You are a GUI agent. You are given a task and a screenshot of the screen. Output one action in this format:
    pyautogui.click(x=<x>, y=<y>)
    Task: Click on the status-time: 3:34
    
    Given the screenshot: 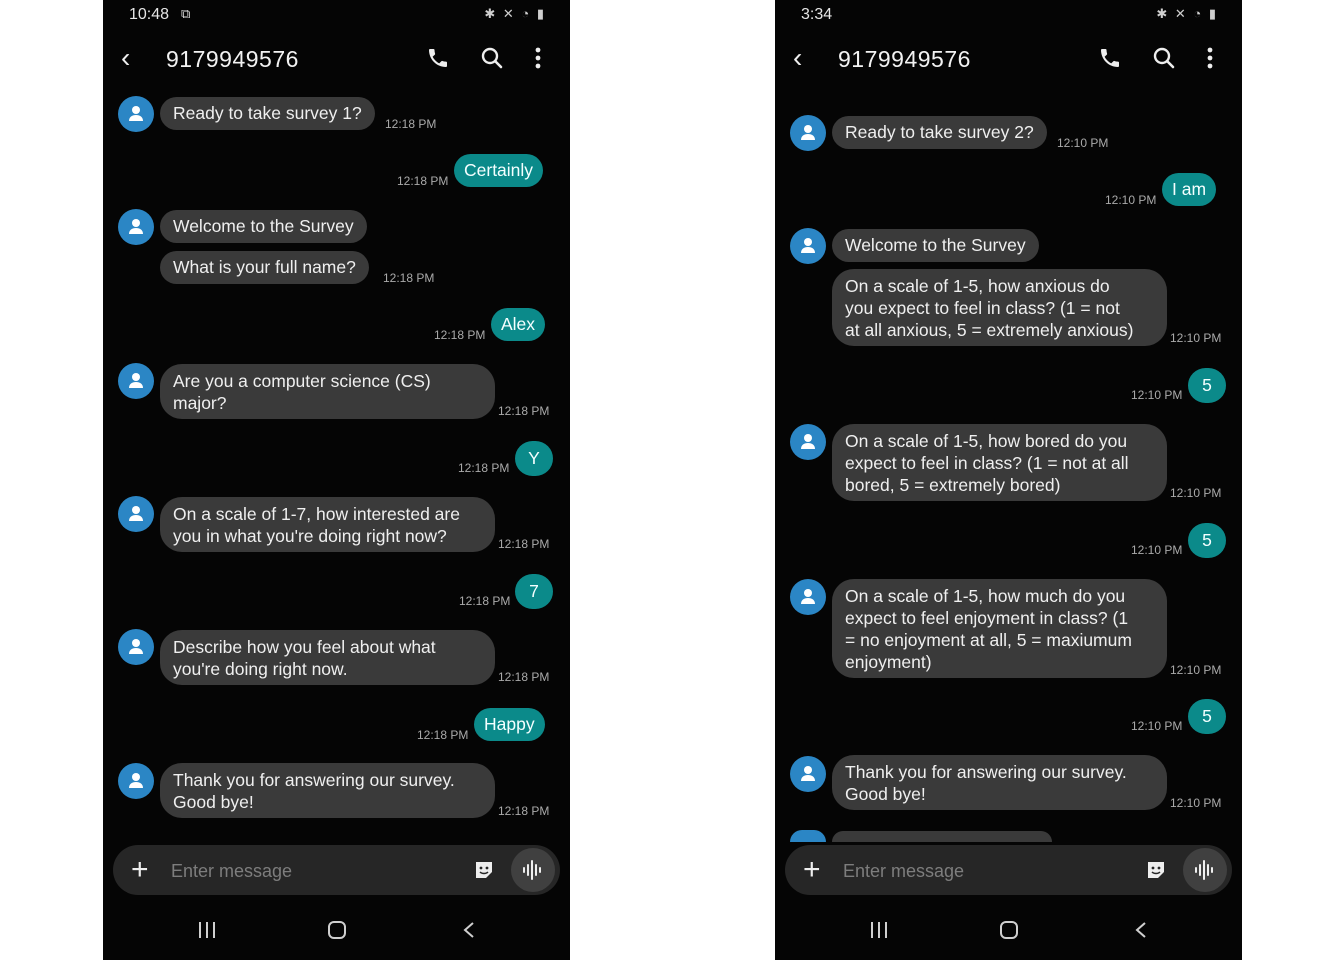 What is the action you would take?
    pyautogui.click(x=817, y=14)
    